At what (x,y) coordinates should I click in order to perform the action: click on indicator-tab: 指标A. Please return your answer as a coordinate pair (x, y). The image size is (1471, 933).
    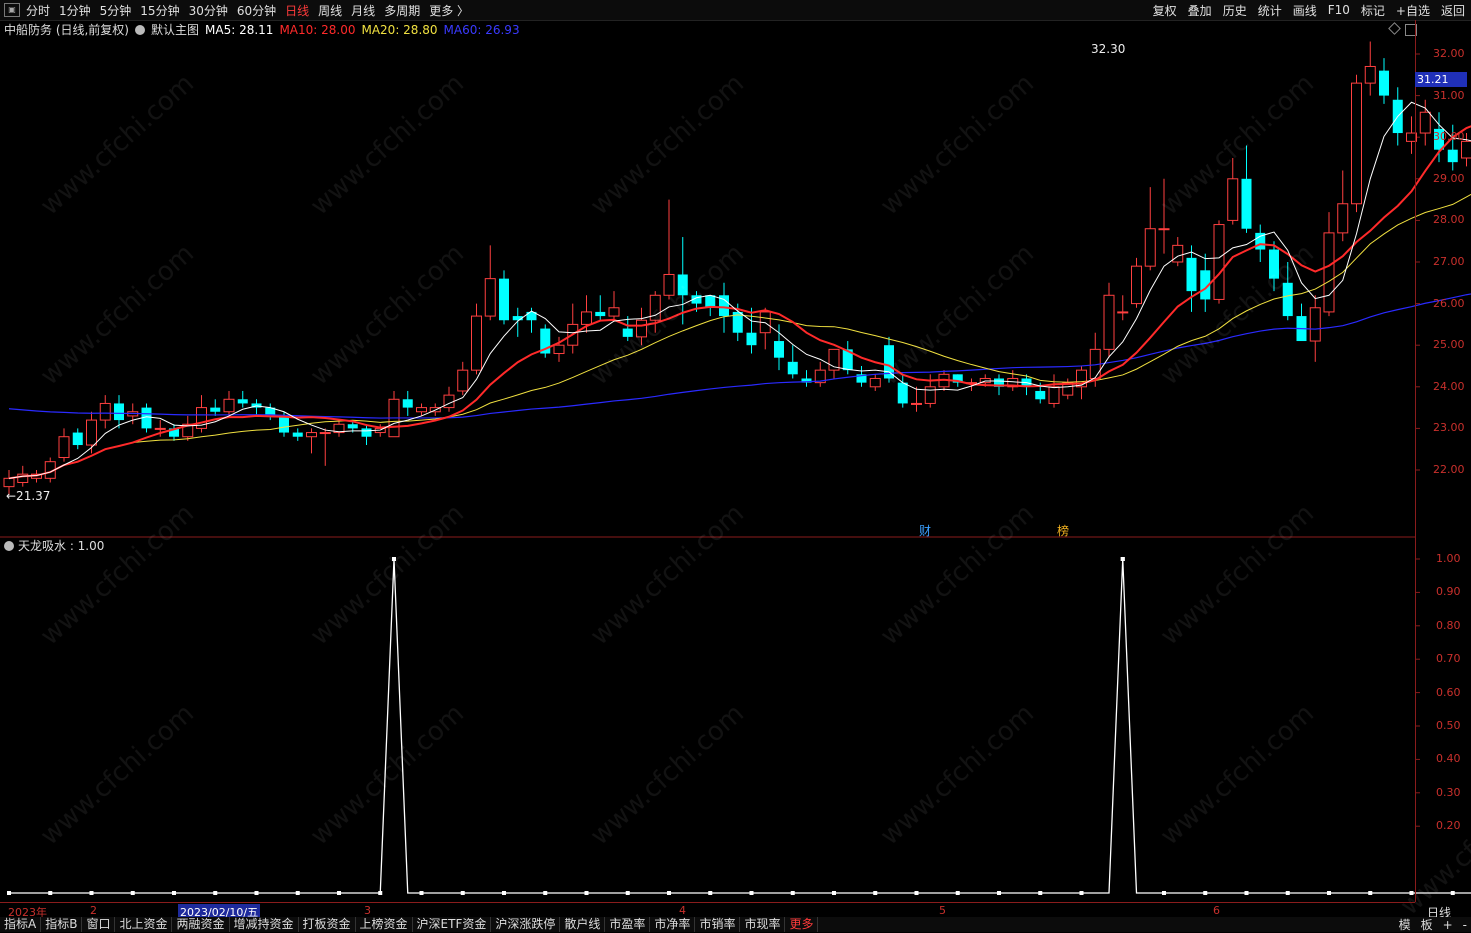
    Looking at the image, I should click on (20, 924).